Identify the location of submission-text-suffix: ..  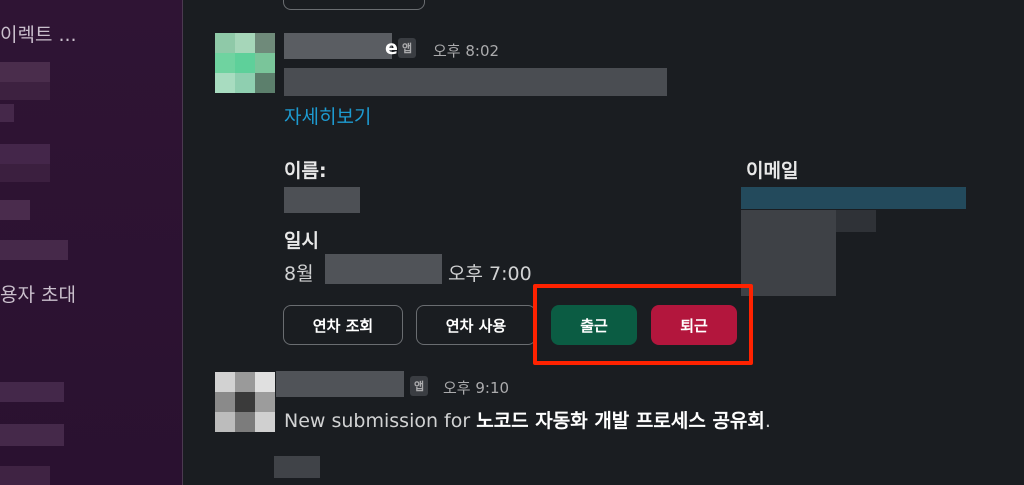
(767, 421).